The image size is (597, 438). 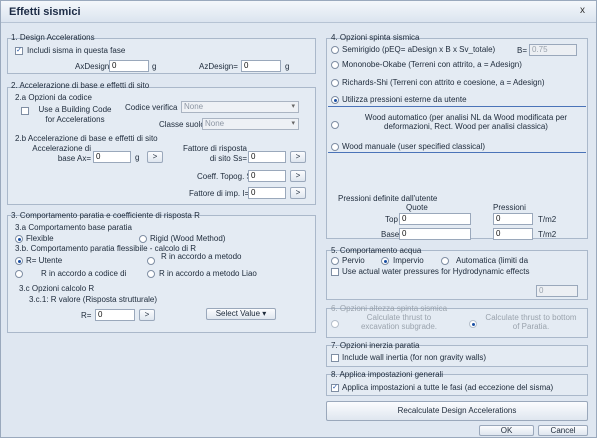 What do you see at coordinates (151, 107) in the screenshot?
I see `codice-verifica-label: Codice verifica` at bounding box center [151, 107].